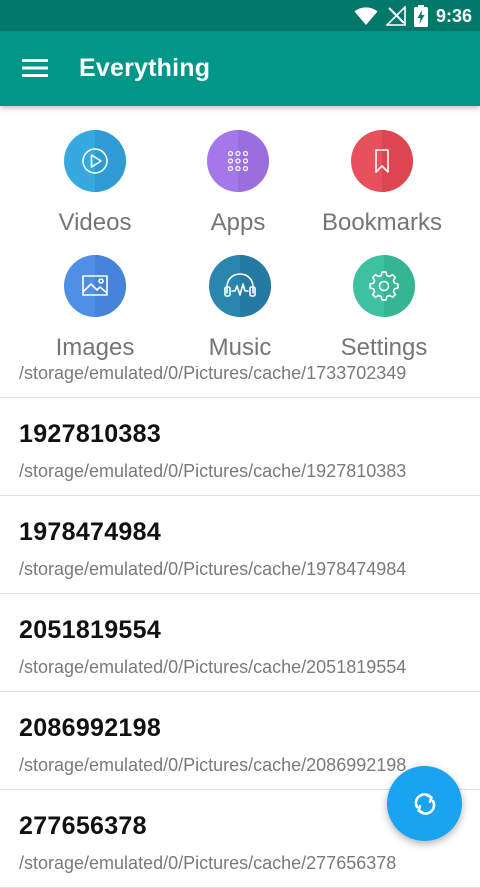 The image size is (480, 888). Describe the element at coordinates (95, 161) in the screenshot. I see `videos-circle` at that location.